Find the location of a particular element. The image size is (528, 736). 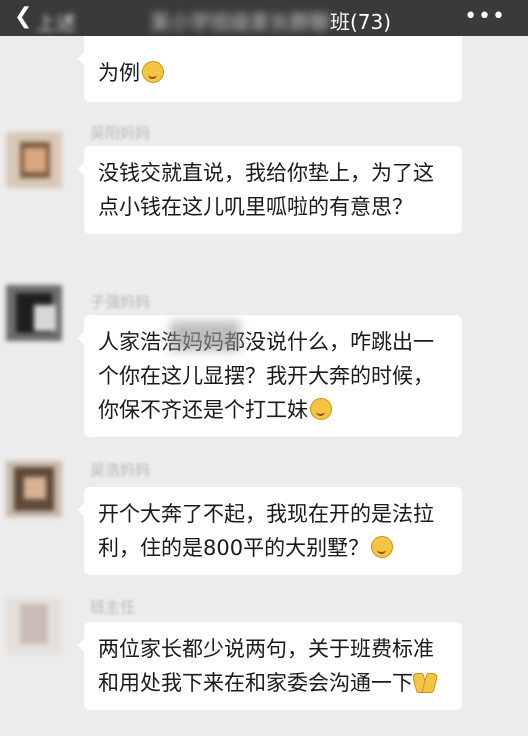

message-bubble: 没钱交就直说，我给你垫上，为了这点小钱在这儿叽里呱啦的有意思？ is located at coordinates (269, 190).